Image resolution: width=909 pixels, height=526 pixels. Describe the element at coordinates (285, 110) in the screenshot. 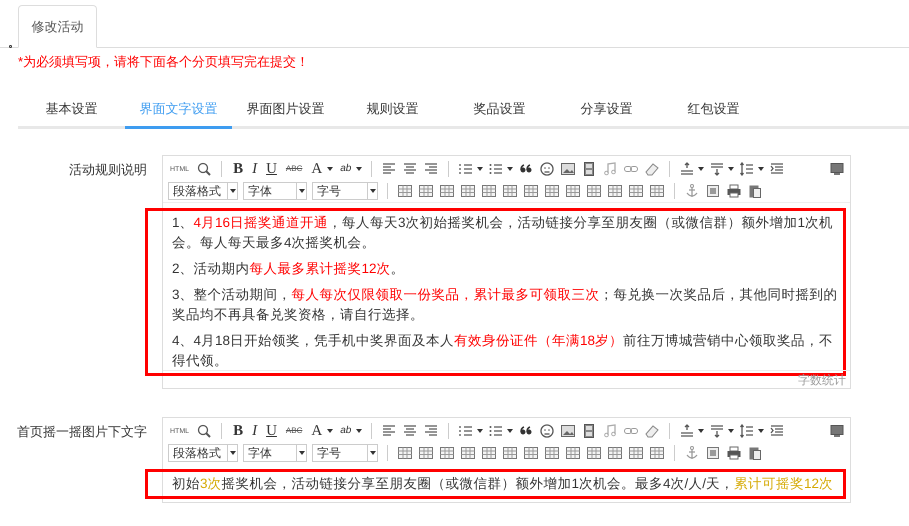

I see `tab: 界面图片设置` at that location.